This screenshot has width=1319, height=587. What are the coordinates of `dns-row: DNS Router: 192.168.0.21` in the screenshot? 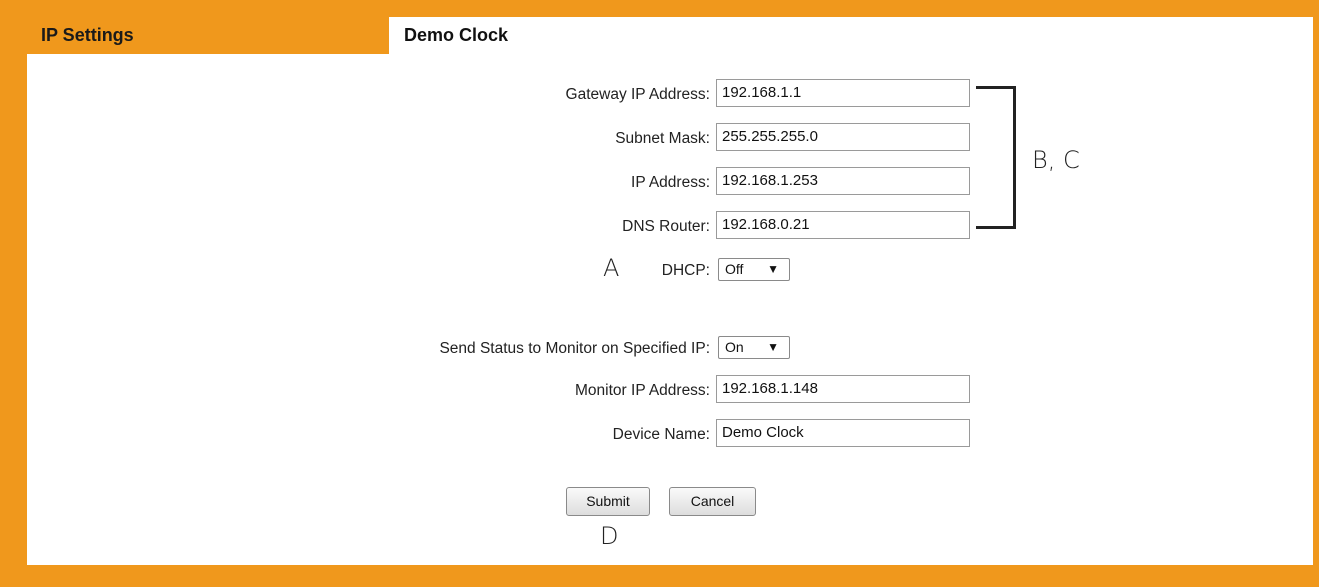 It's located at (659, 226).